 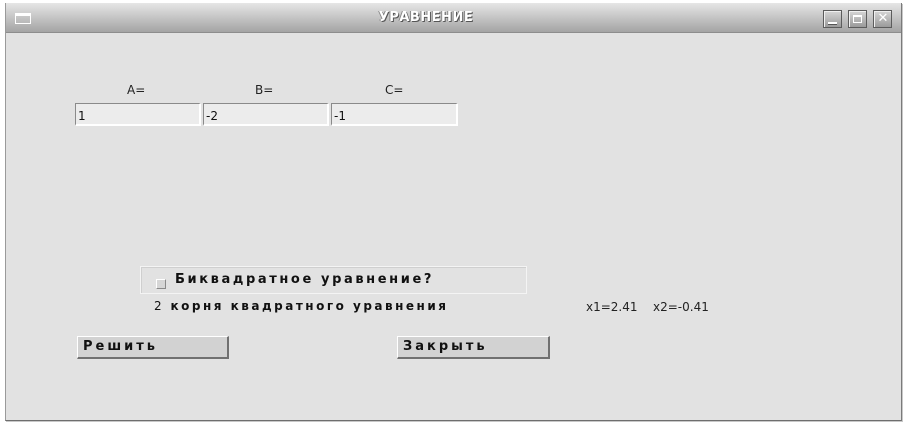 I want to click on result-text: корня квадратного уравнения, so click(x=309, y=306).